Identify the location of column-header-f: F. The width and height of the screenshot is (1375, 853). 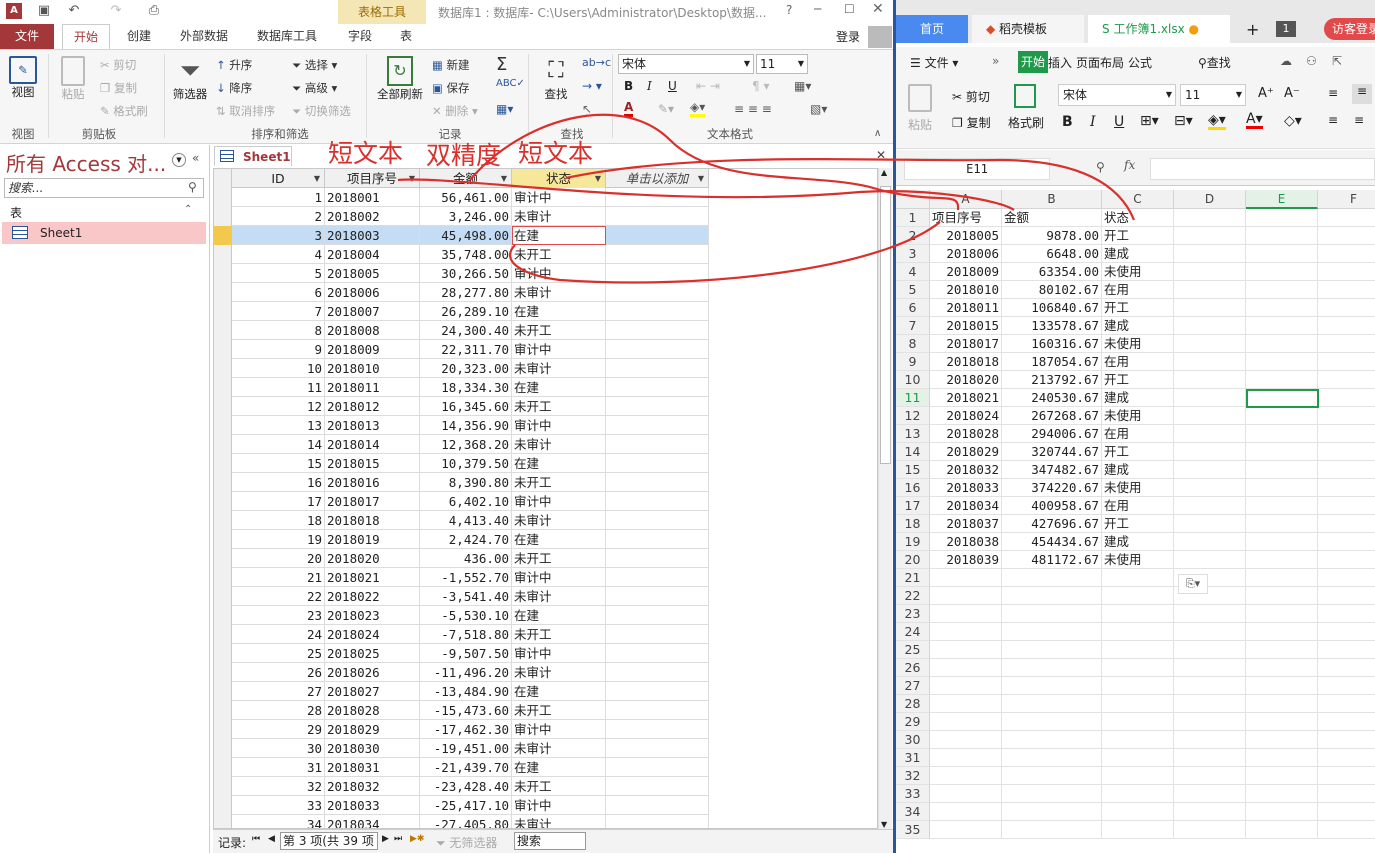
(1346, 199).